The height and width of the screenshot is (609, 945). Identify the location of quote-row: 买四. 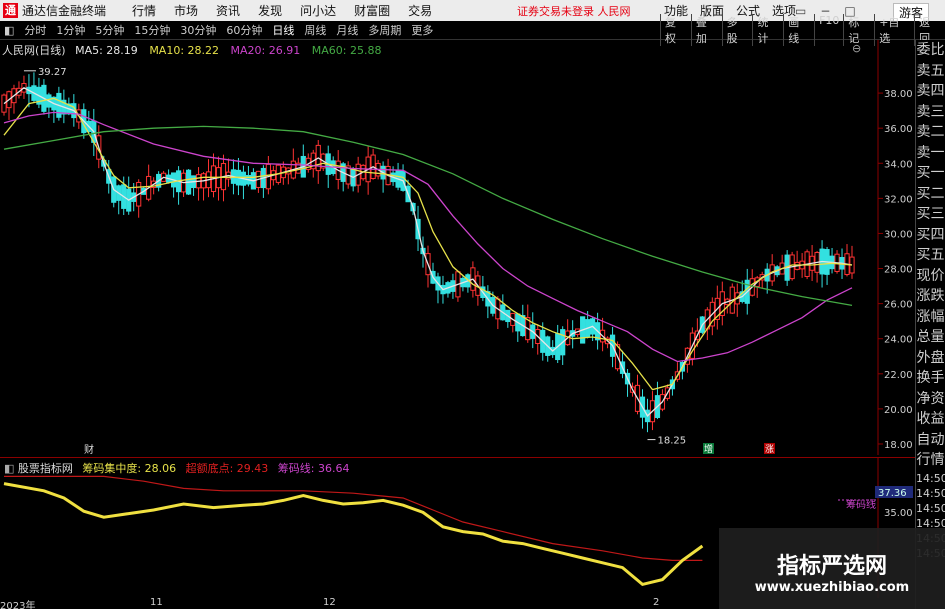
(930, 234).